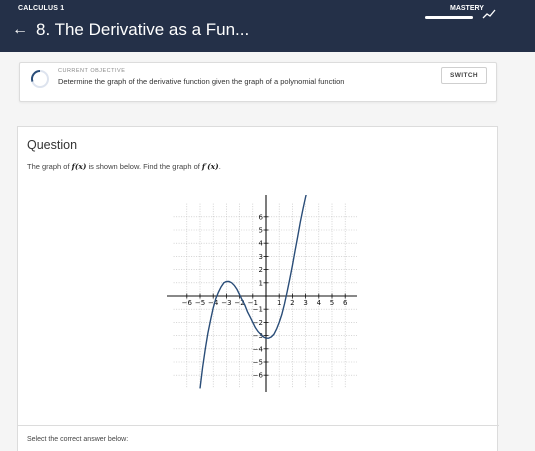 The width and height of the screenshot is (535, 451). Describe the element at coordinates (261, 231) in the screenshot. I see `y-tick-label: 5` at that location.